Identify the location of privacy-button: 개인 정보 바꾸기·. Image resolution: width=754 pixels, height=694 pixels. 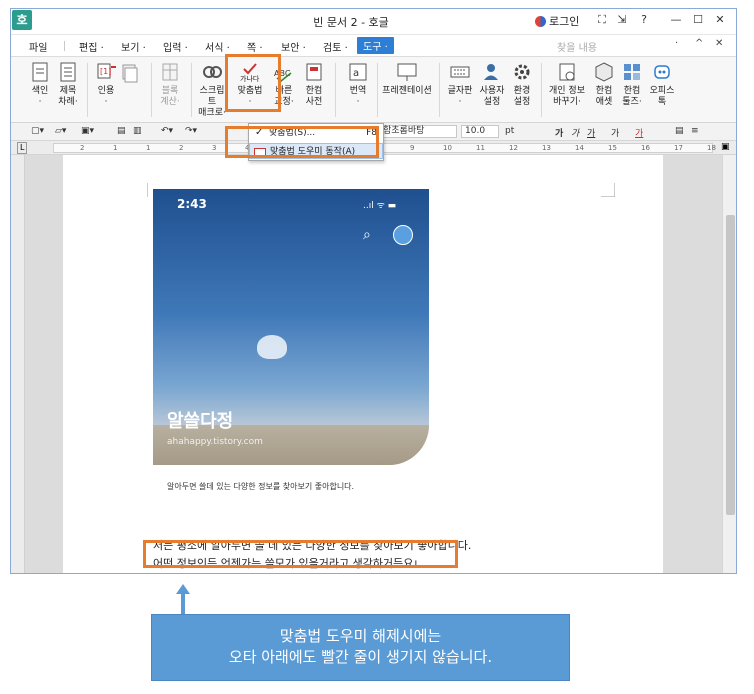
(567, 84).